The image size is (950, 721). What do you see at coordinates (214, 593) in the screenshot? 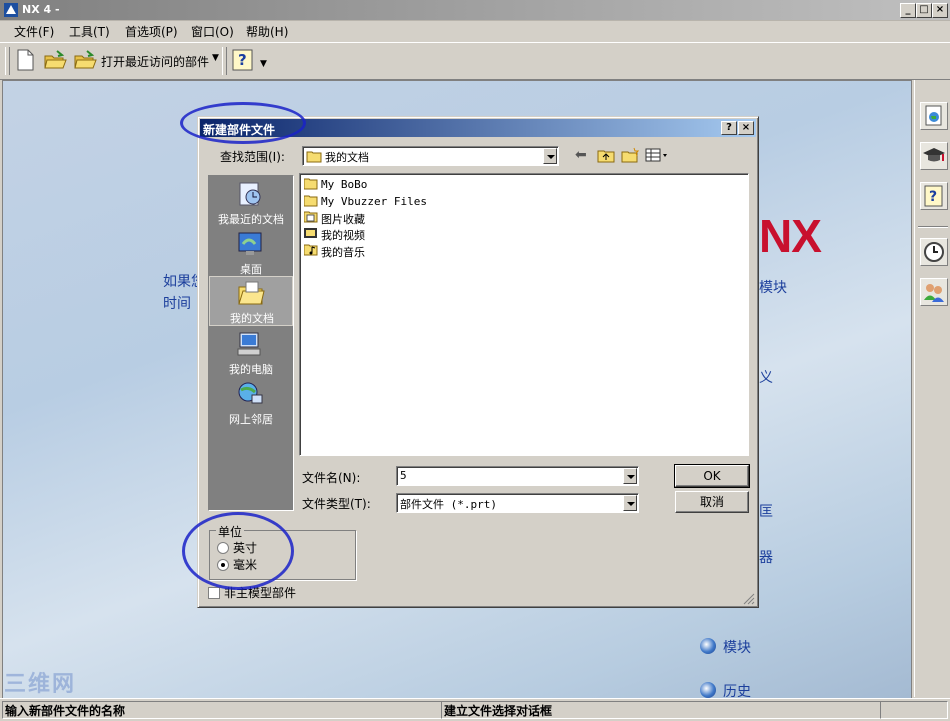
I see `non-master-checkbox` at bounding box center [214, 593].